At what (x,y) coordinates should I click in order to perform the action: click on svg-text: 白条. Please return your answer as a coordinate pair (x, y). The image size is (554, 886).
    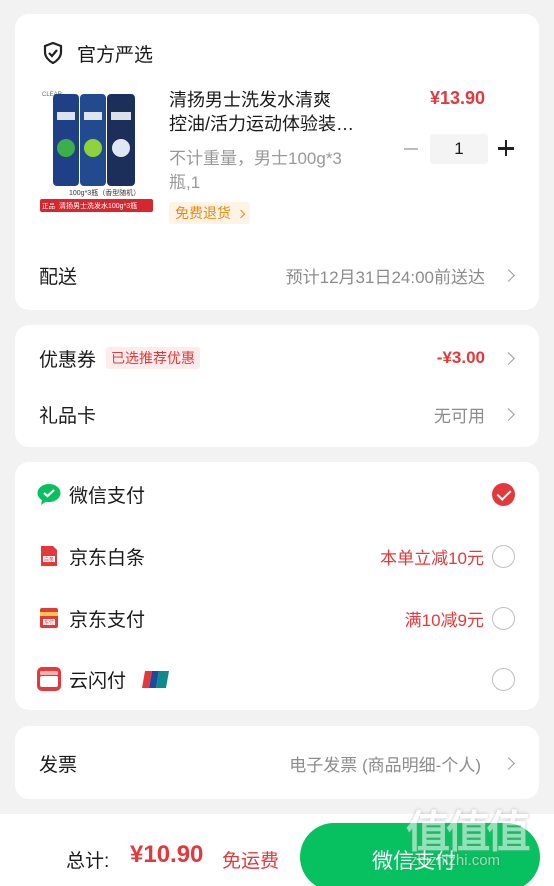
    Looking at the image, I should click on (49, 559).